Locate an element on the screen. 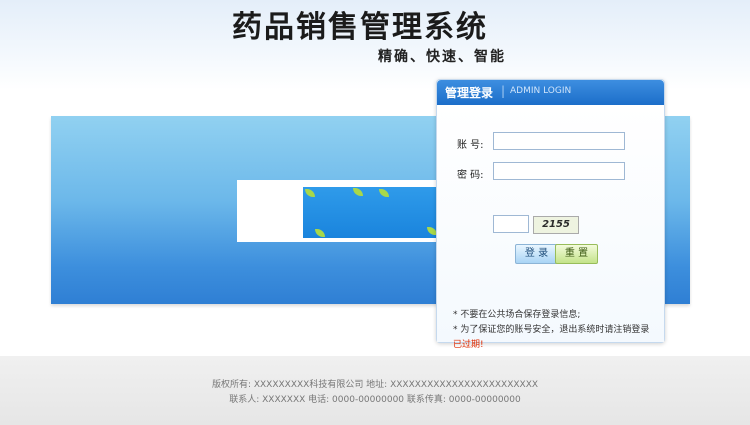 The height and width of the screenshot is (425, 750). login-heading-en: ADMIN LOGIN is located at coordinates (541, 91).